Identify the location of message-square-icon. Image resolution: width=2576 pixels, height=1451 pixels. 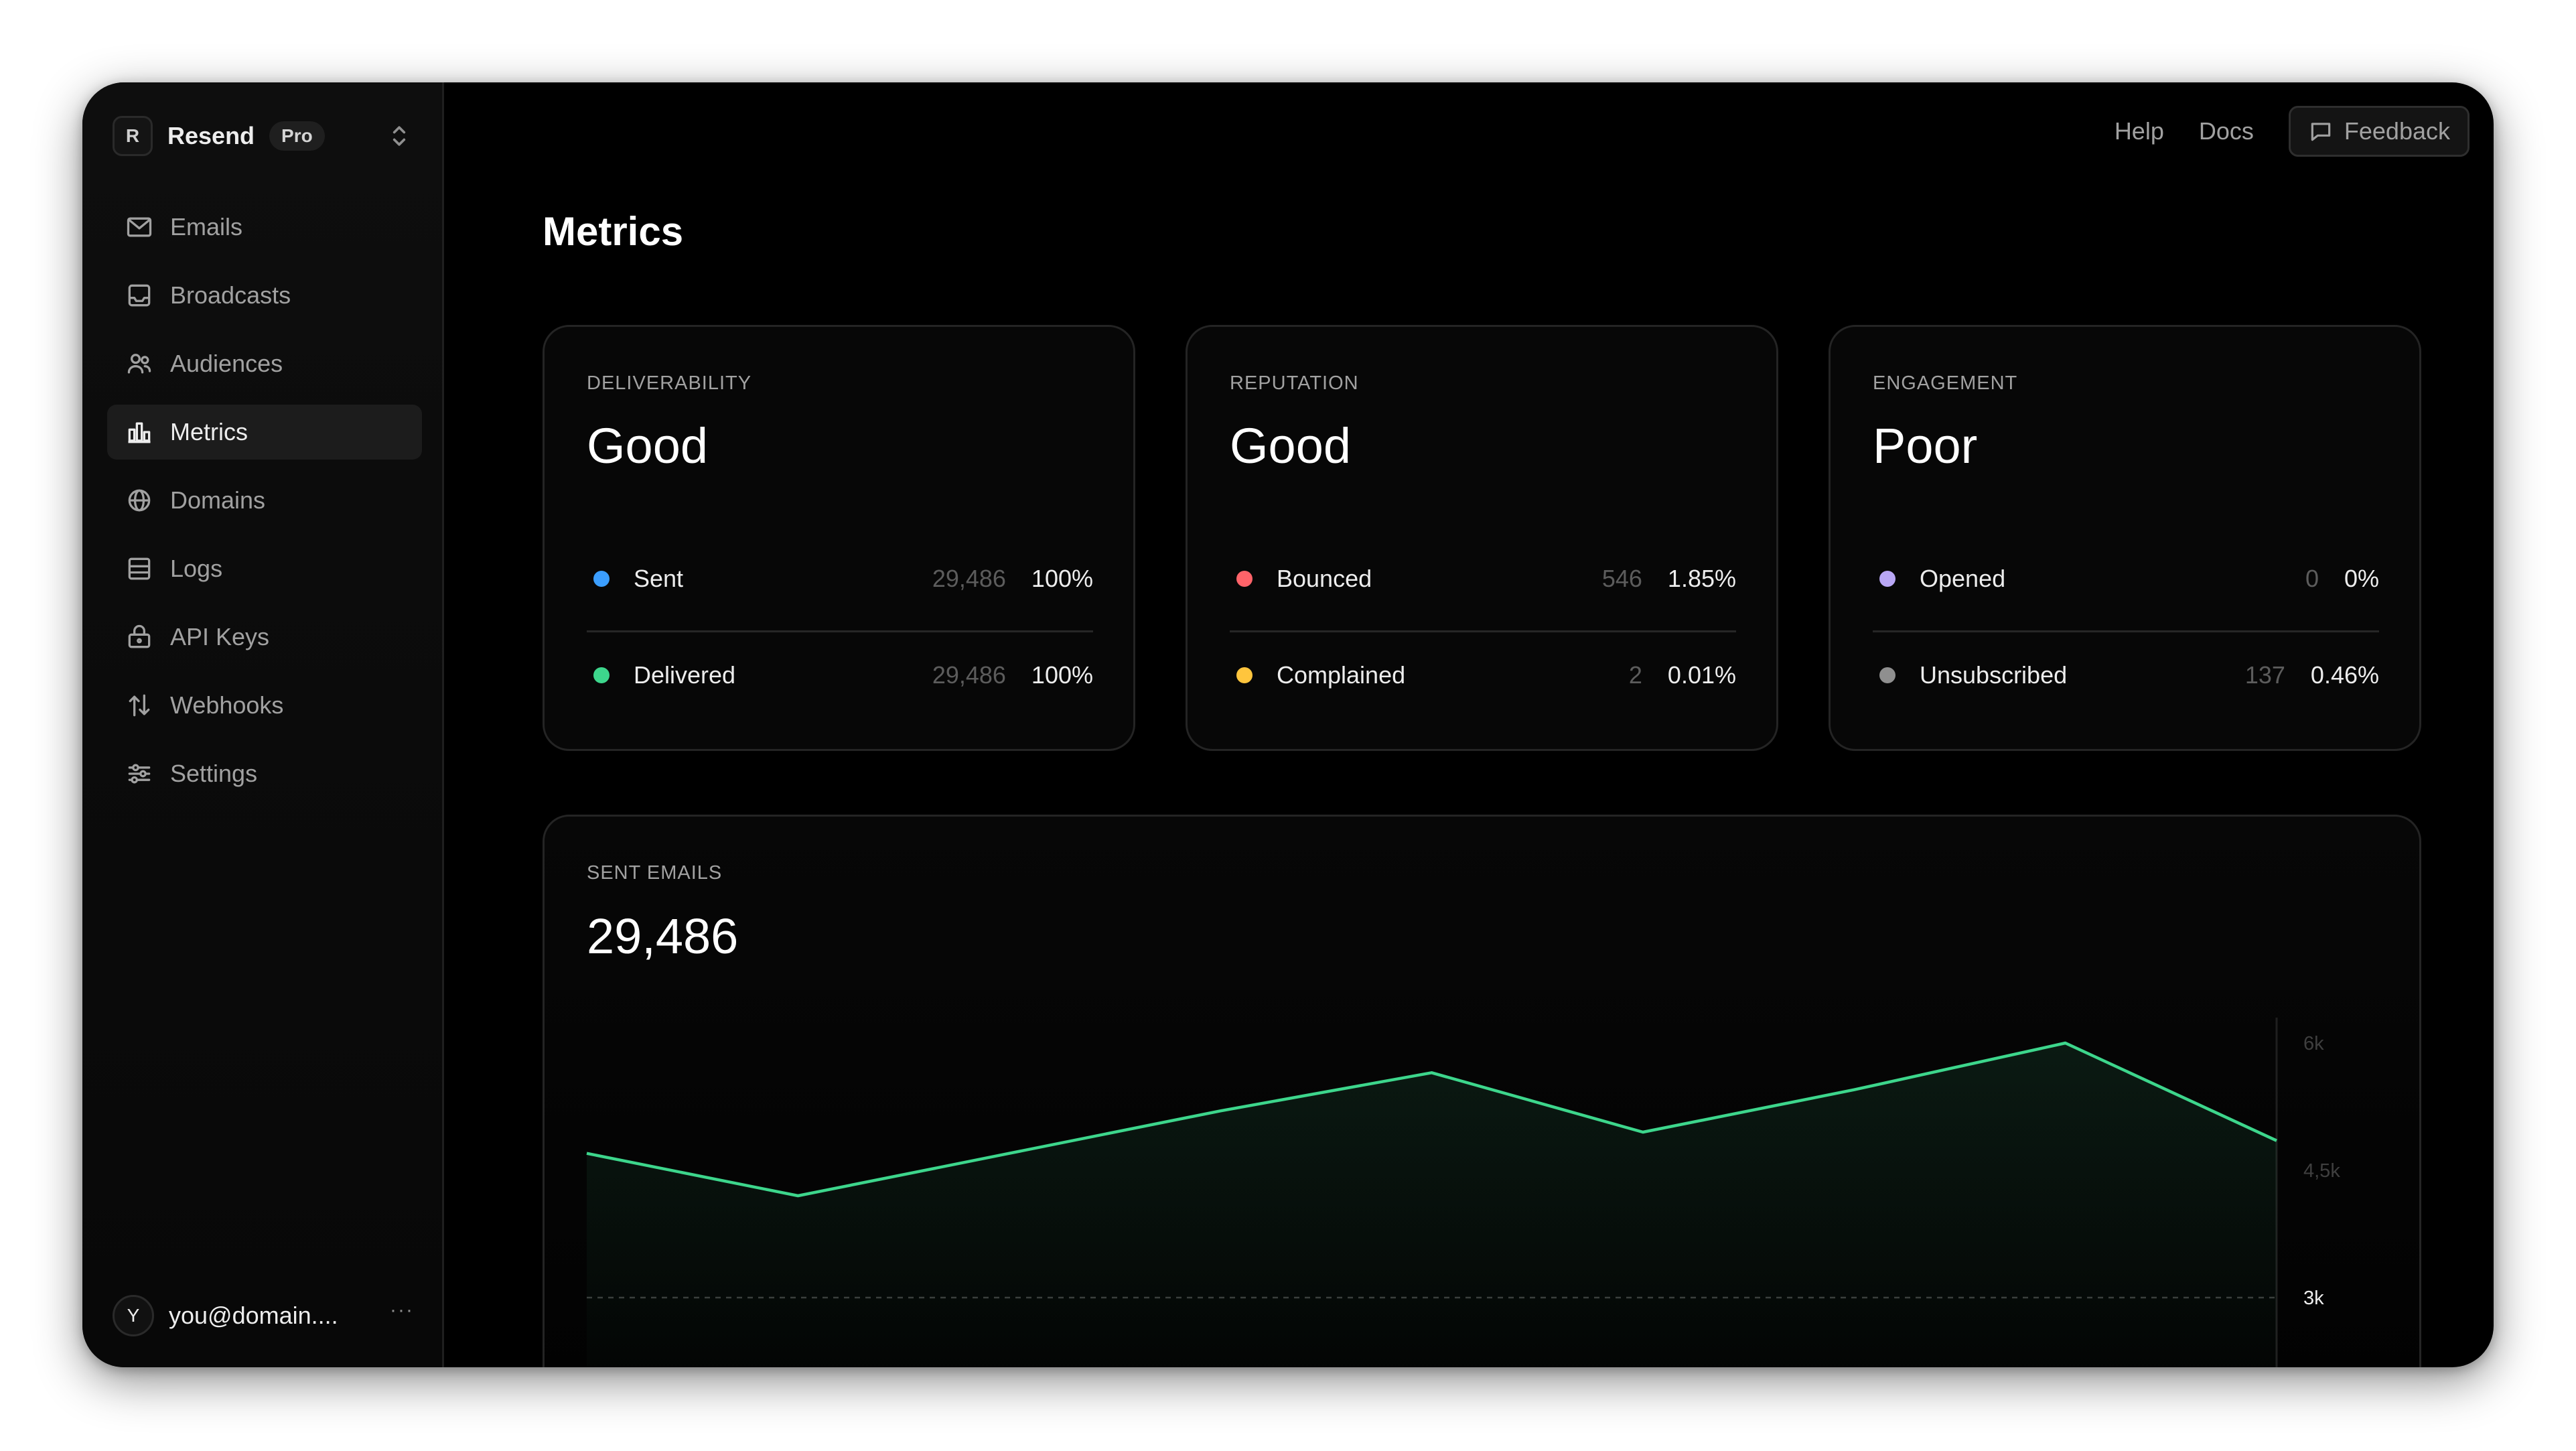
(2321, 132).